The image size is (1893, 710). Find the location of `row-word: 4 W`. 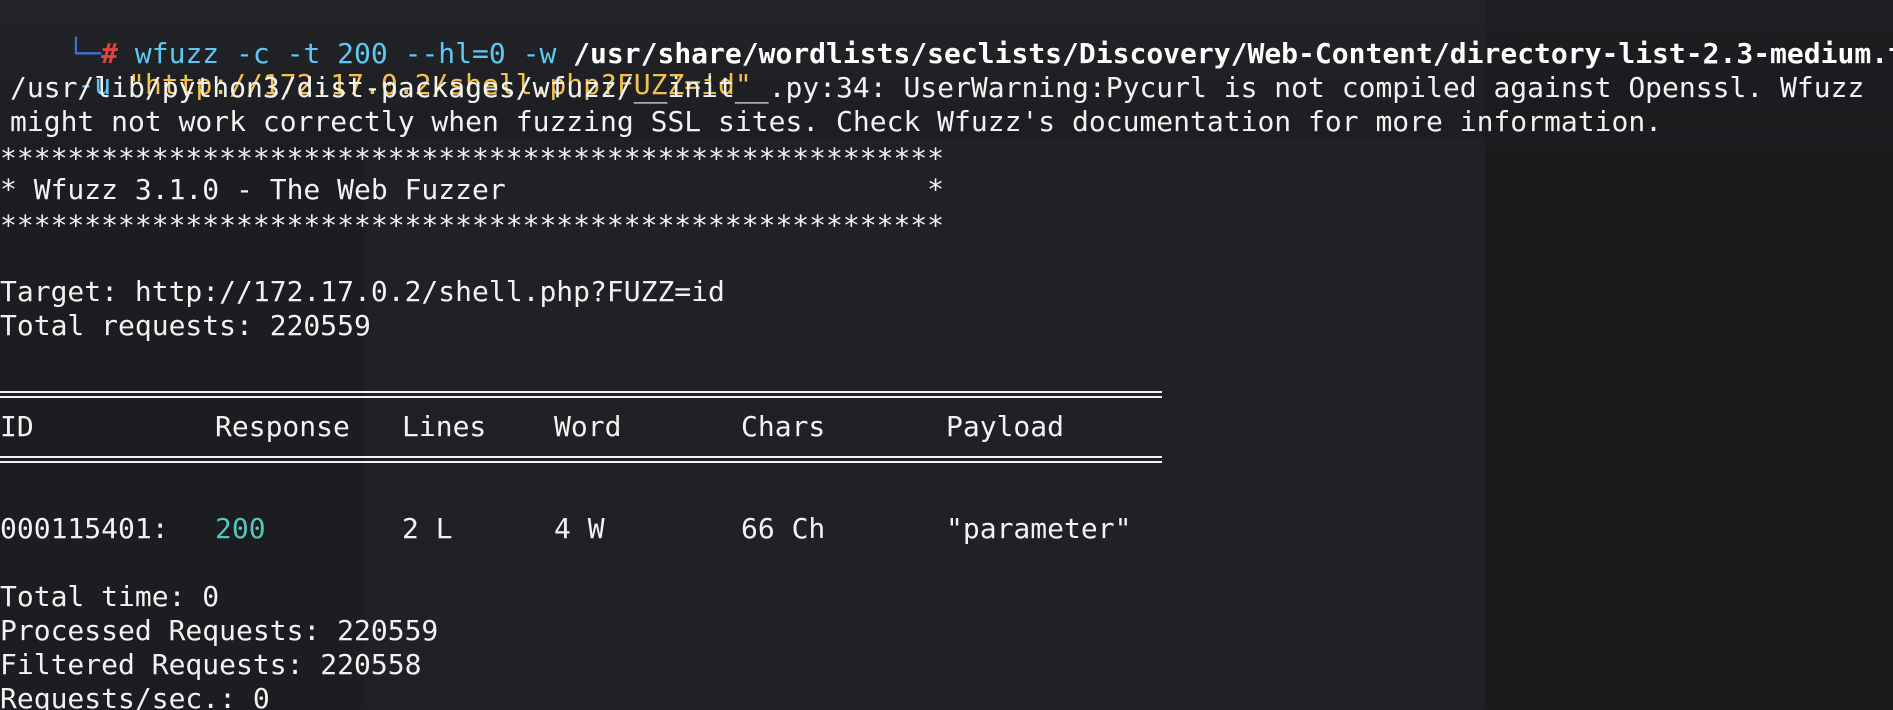

row-word: 4 W is located at coordinates (579, 528).